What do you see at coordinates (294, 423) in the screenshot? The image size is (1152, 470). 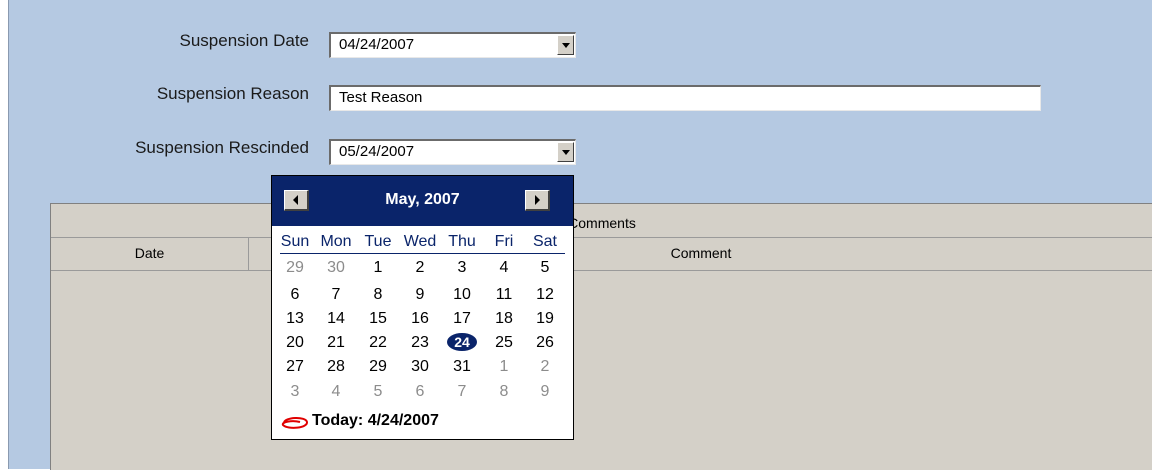 I see `today-circle-icon` at bounding box center [294, 423].